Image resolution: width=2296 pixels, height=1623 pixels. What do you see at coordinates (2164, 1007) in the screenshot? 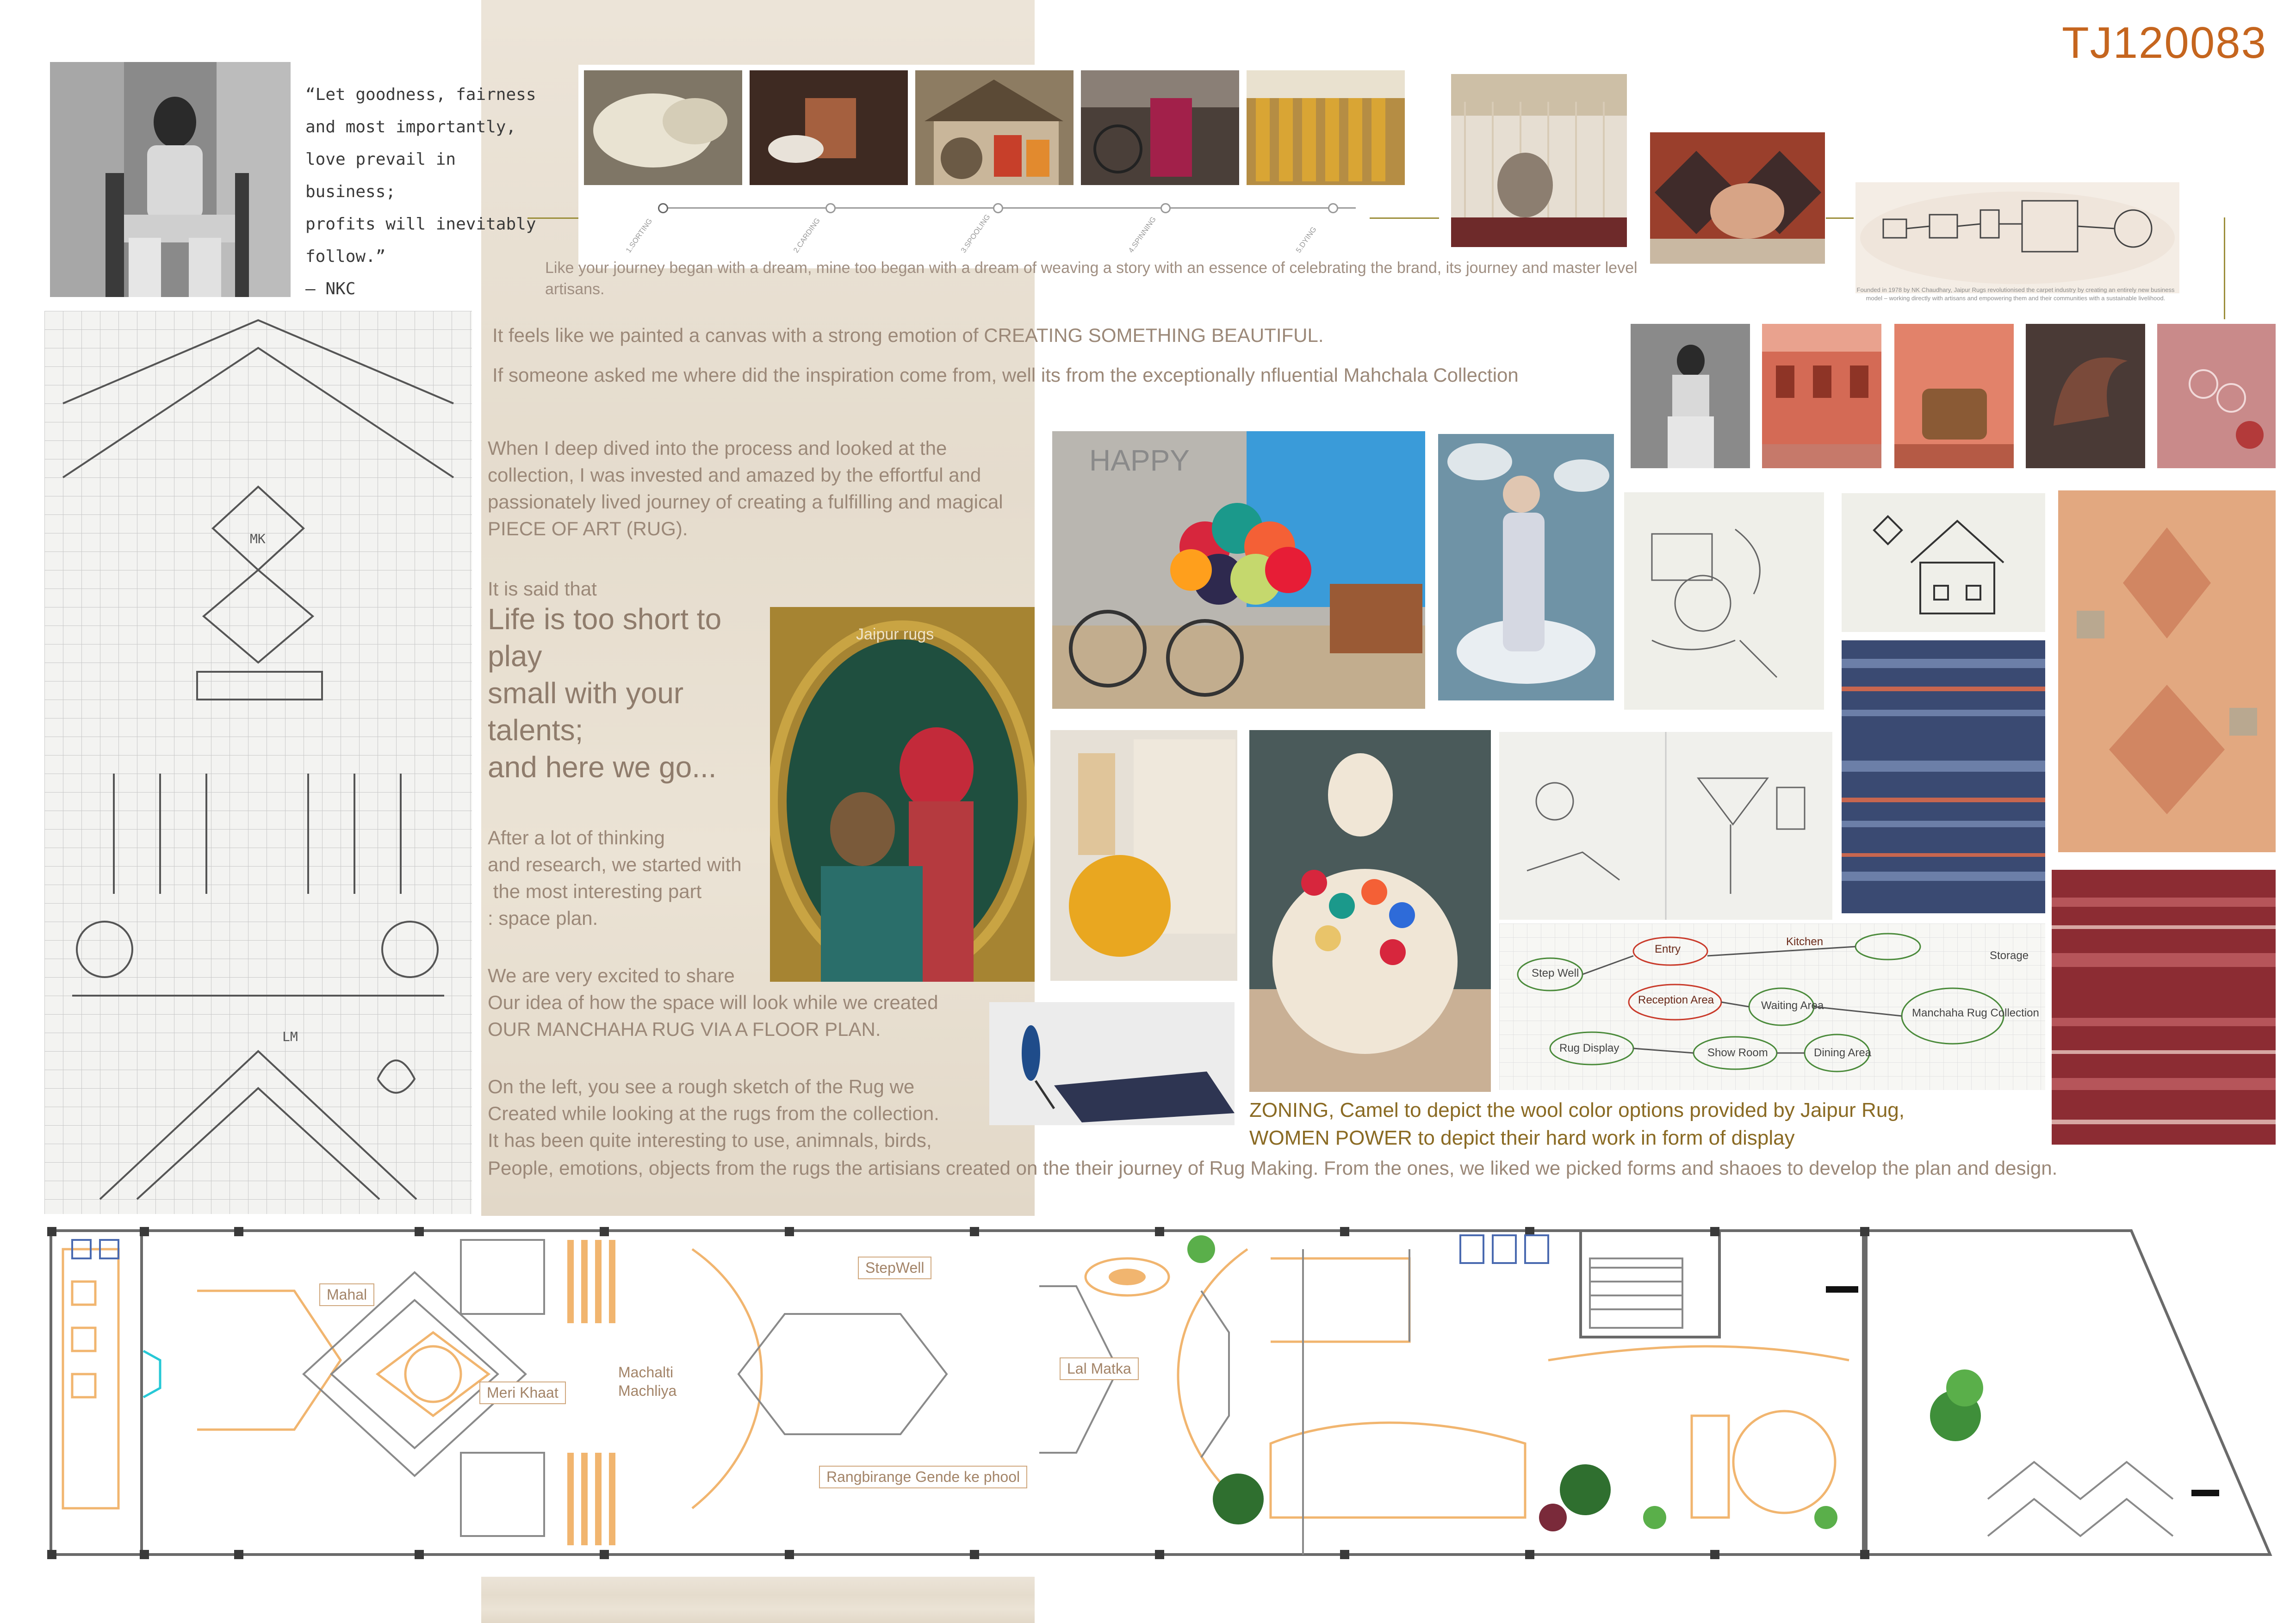
I see `red-rug-photo` at bounding box center [2164, 1007].